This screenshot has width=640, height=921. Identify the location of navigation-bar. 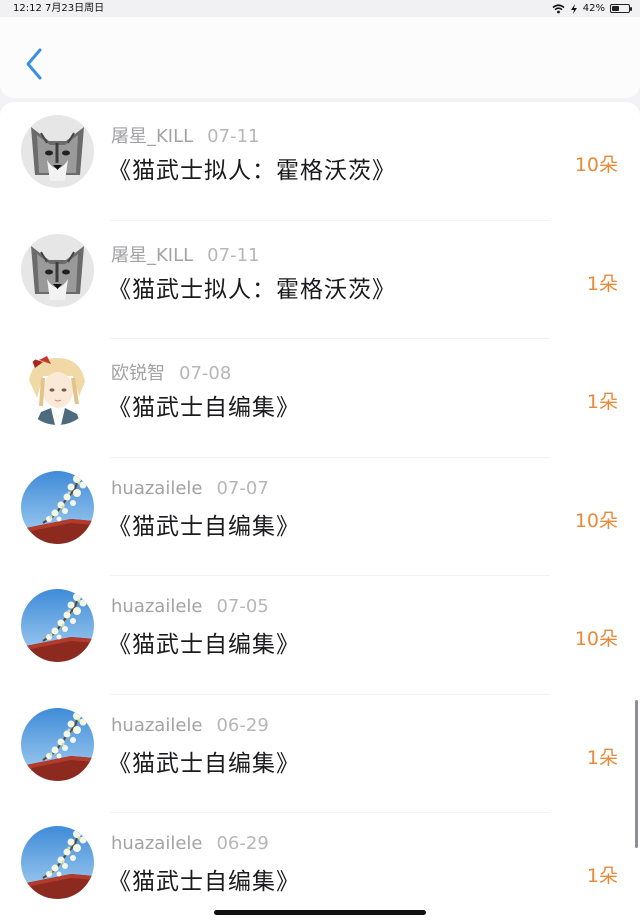
(320, 57).